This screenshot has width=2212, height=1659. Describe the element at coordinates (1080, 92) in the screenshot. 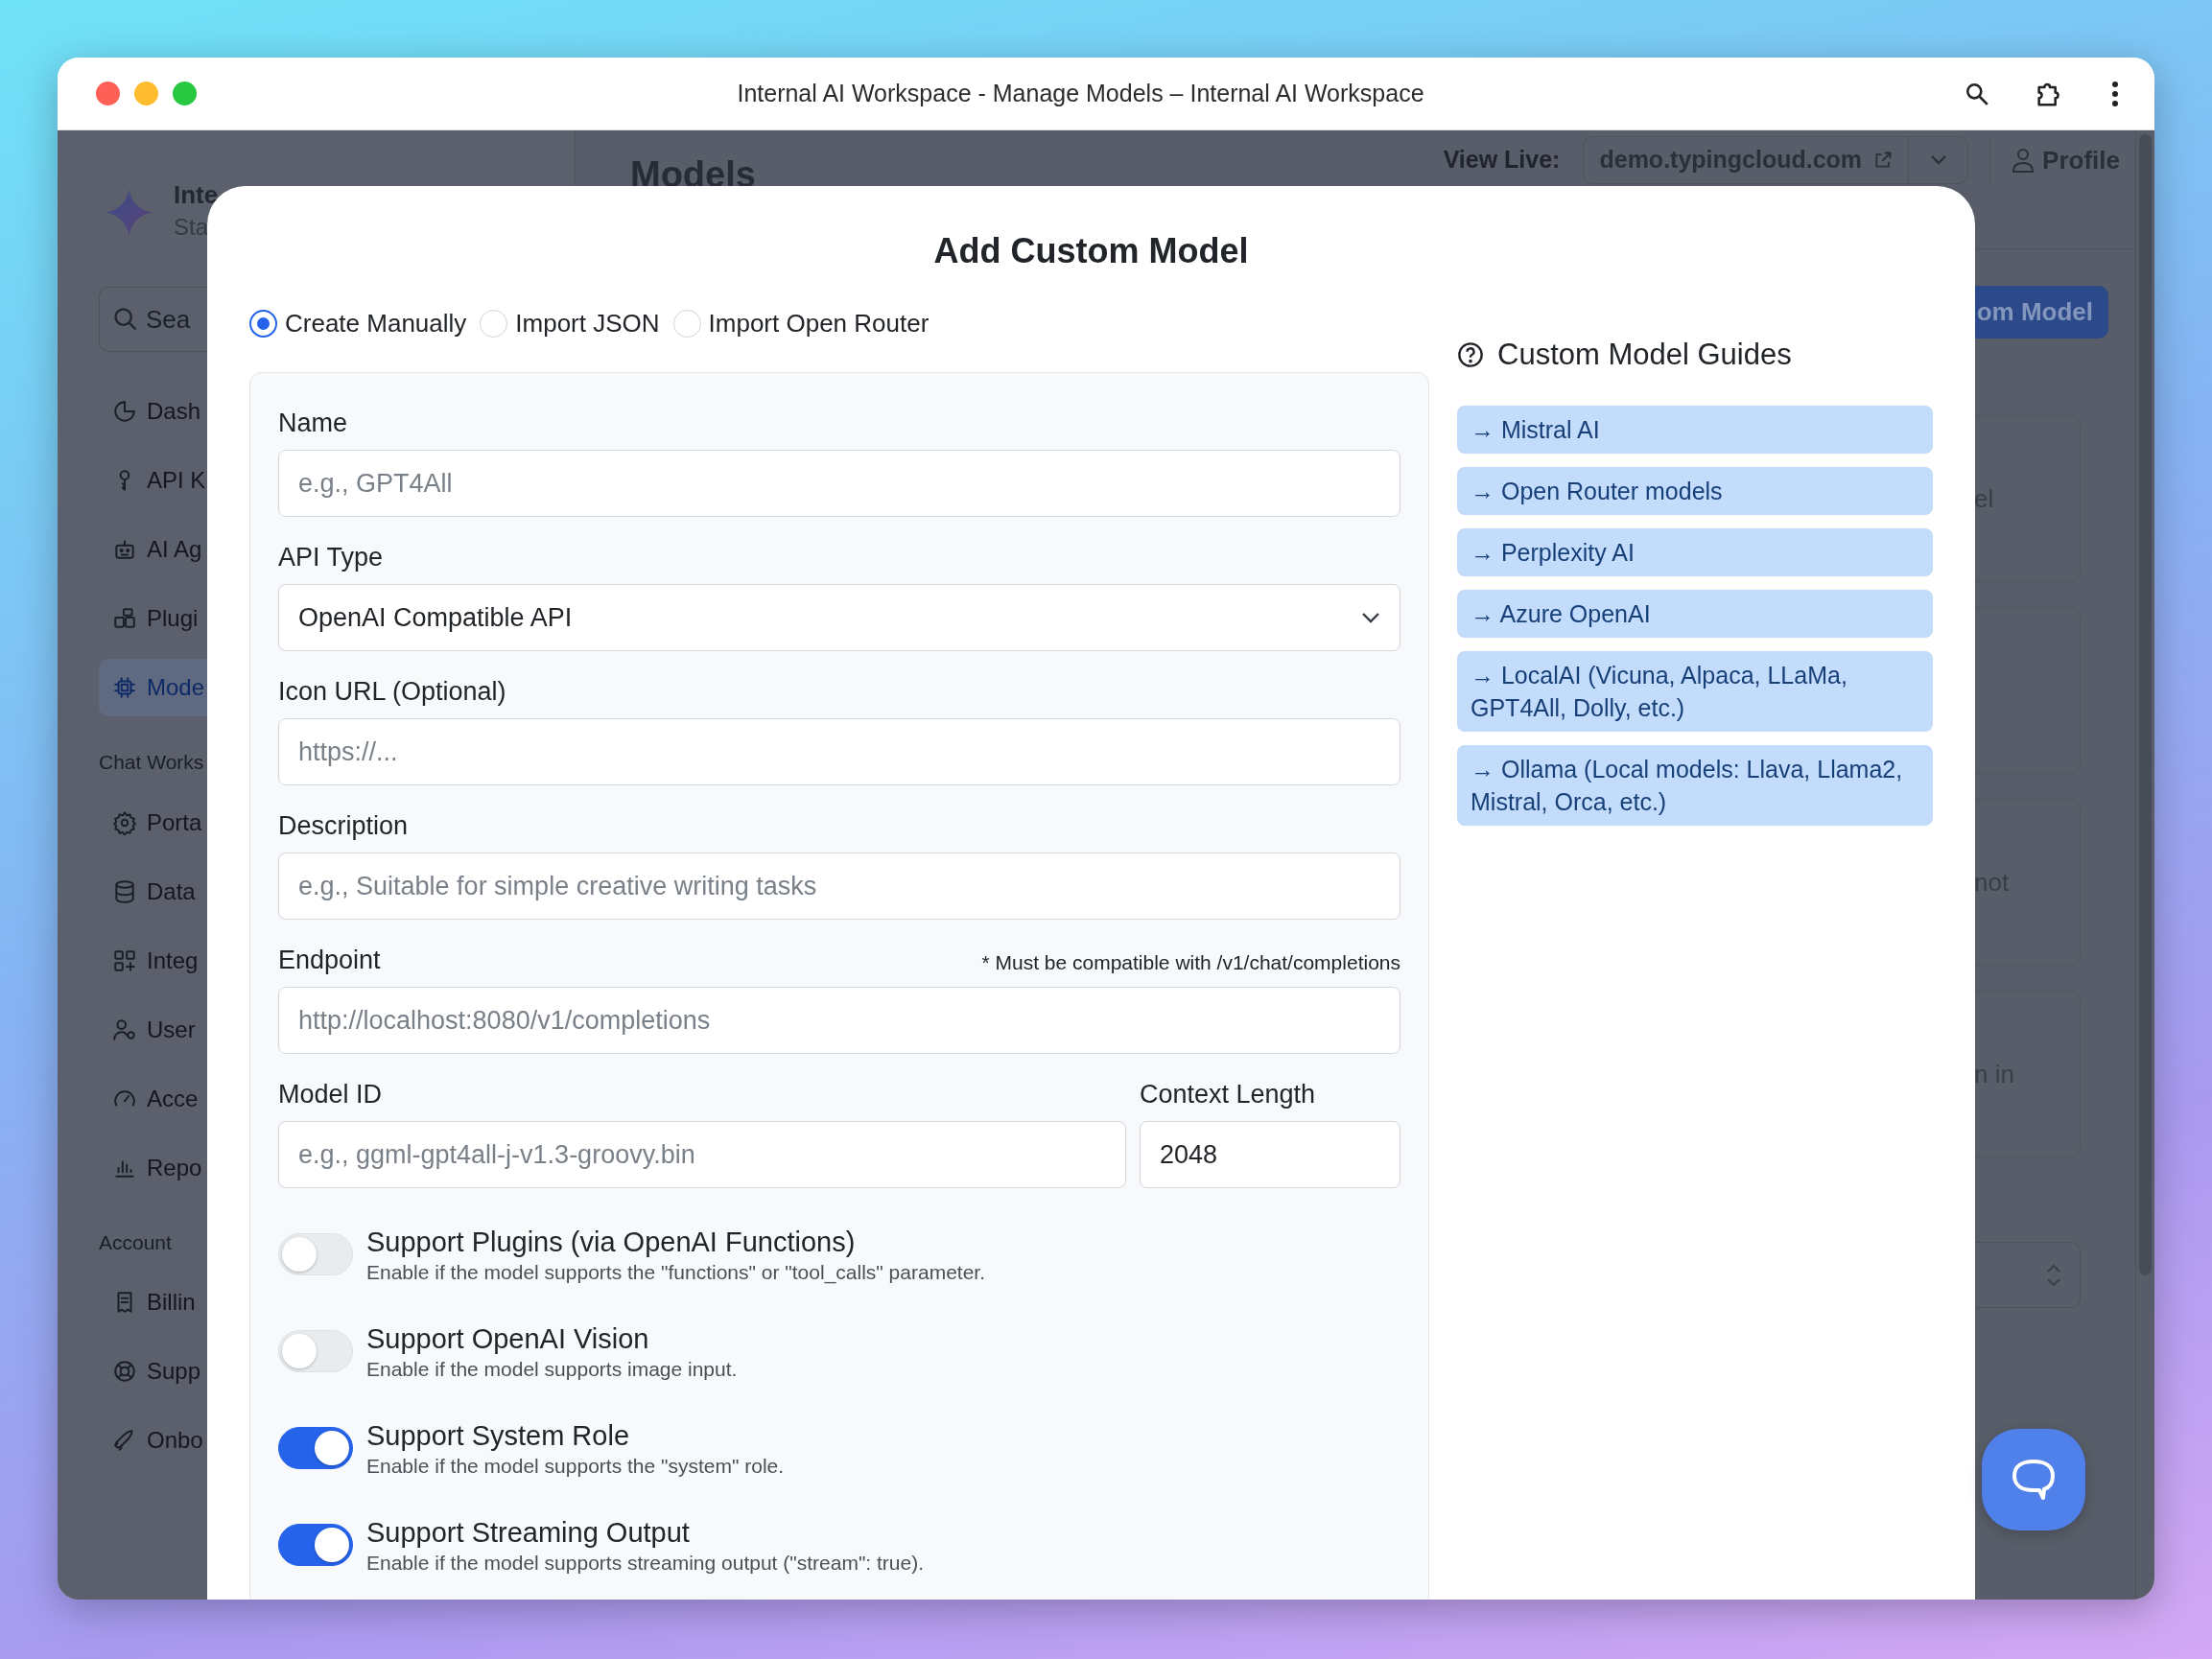

I see `window-title: Internal AI Workspace - Manage Models – Internal AI Workspace` at that location.